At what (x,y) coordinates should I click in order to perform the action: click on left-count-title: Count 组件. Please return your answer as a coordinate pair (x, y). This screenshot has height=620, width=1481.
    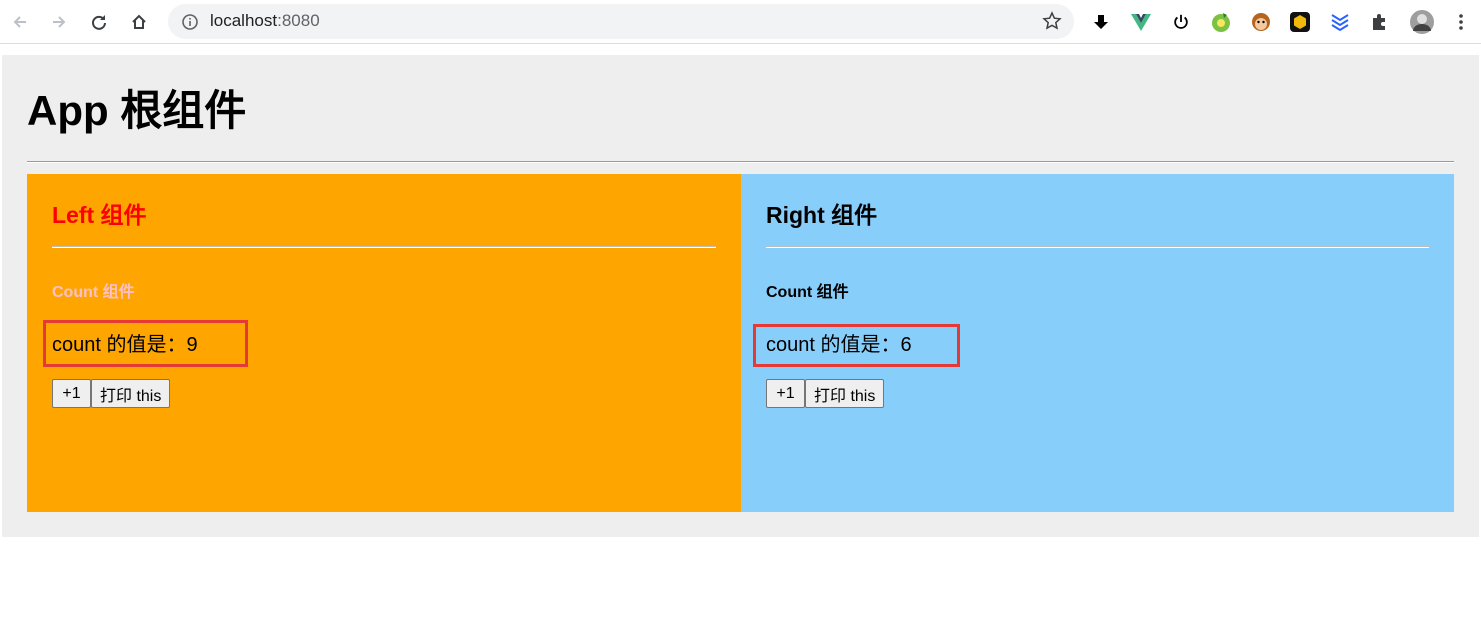
    Looking at the image, I should click on (93, 292).